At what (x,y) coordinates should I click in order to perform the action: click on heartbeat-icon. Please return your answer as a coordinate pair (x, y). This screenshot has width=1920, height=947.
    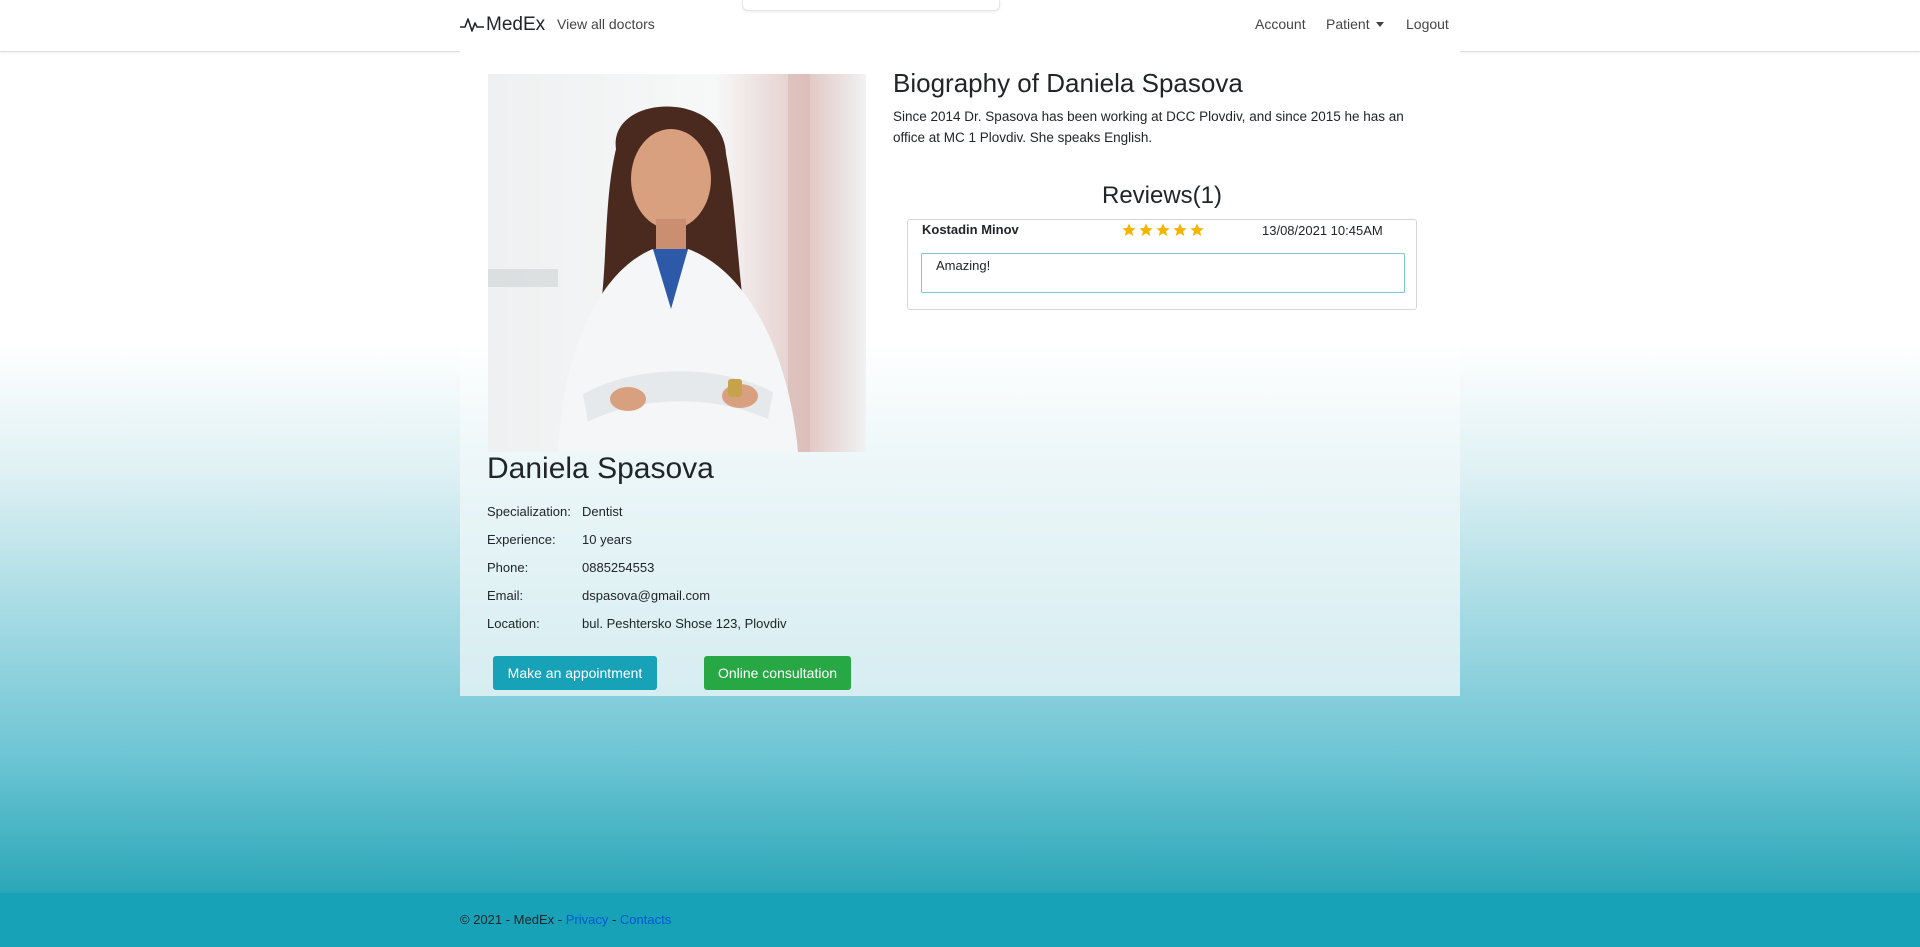
    Looking at the image, I should click on (472, 25).